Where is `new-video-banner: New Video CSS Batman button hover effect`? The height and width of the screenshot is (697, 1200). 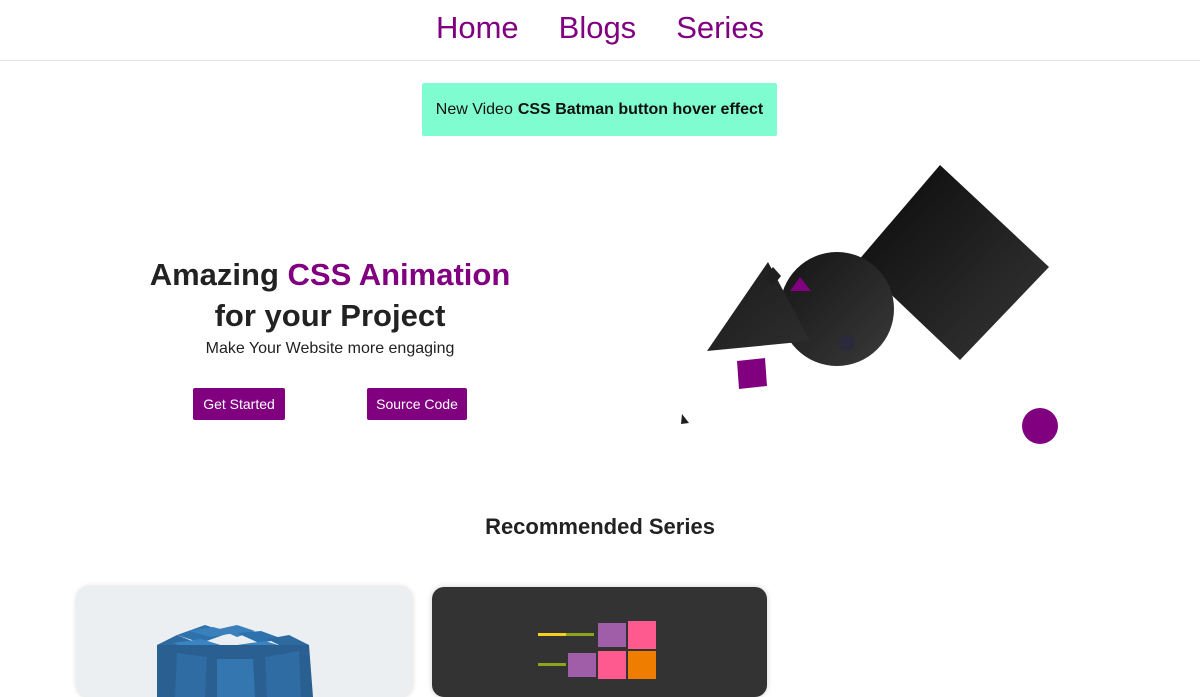 new-video-banner: New Video CSS Batman button hover effect is located at coordinates (599, 109).